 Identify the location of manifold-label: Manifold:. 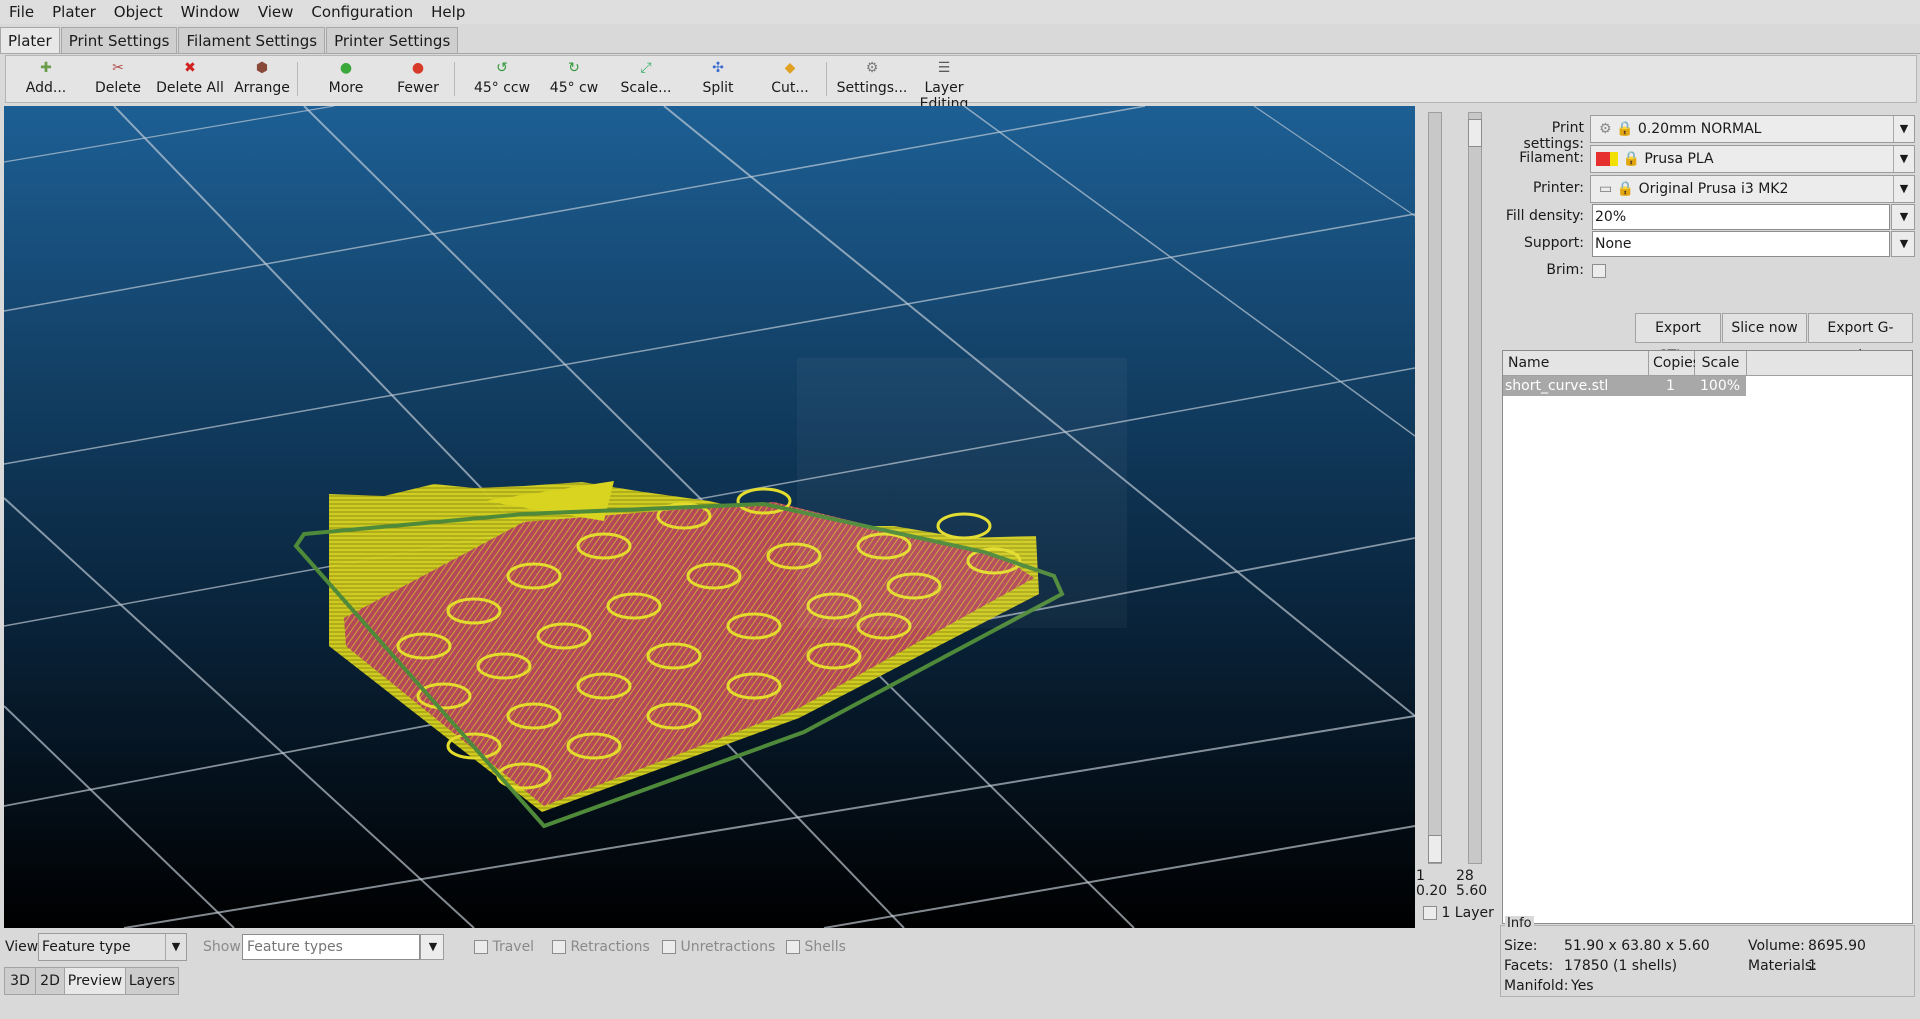
(1536, 986).